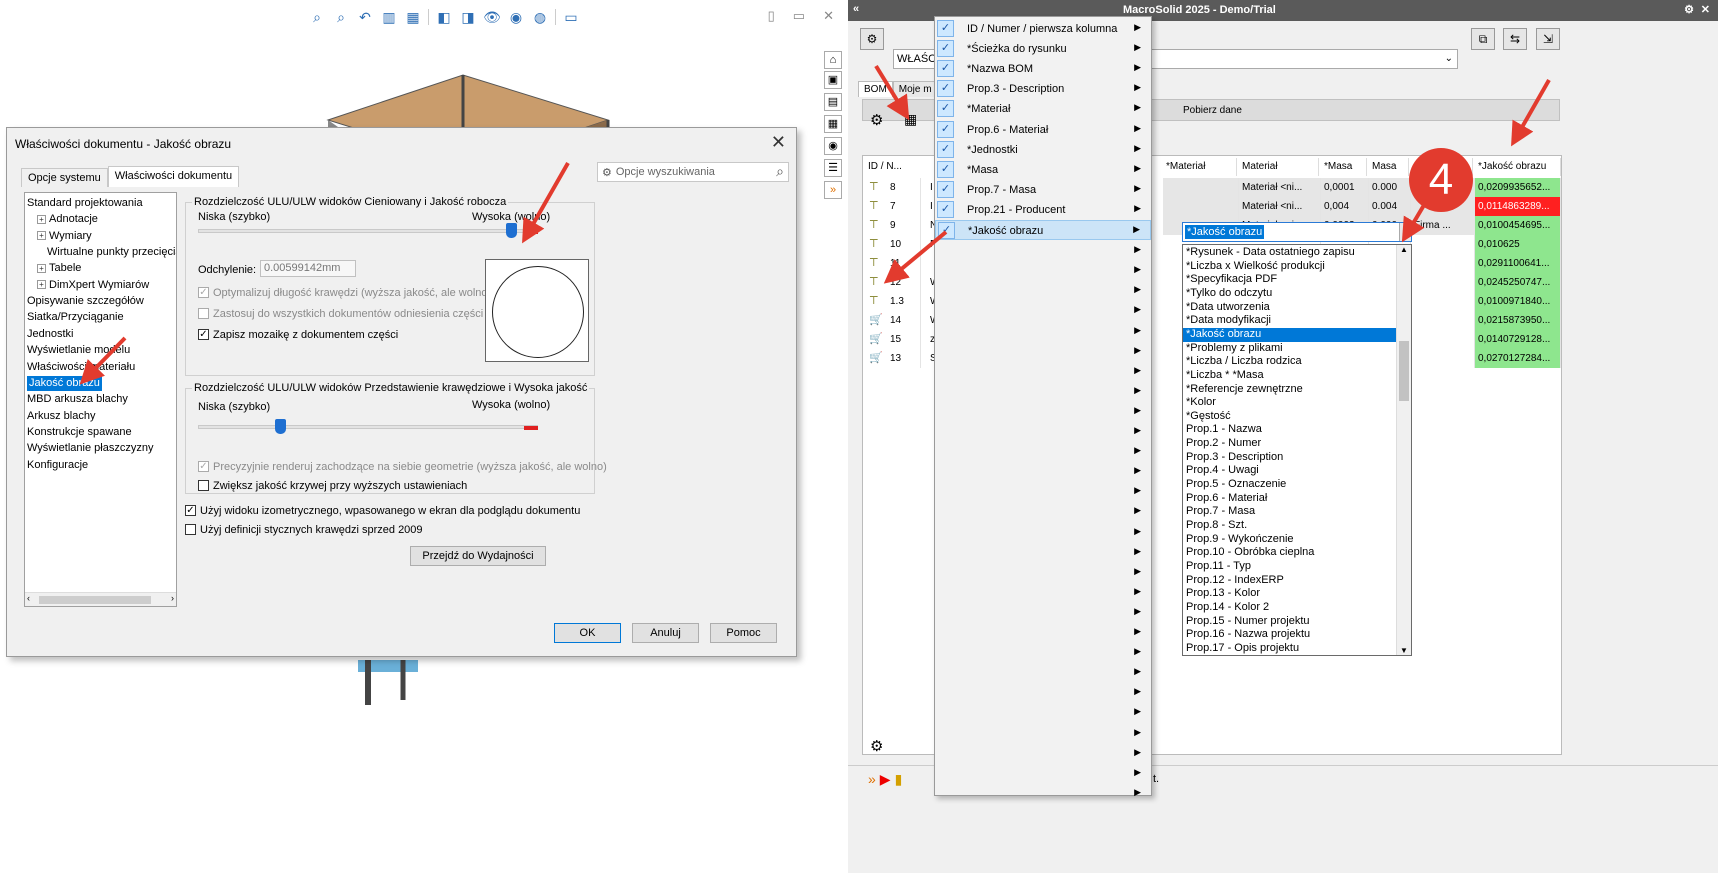 The width and height of the screenshot is (1718, 873). What do you see at coordinates (190, 510) in the screenshot?
I see `iso-view-checkbox: ✓` at bounding box center [190, 510].